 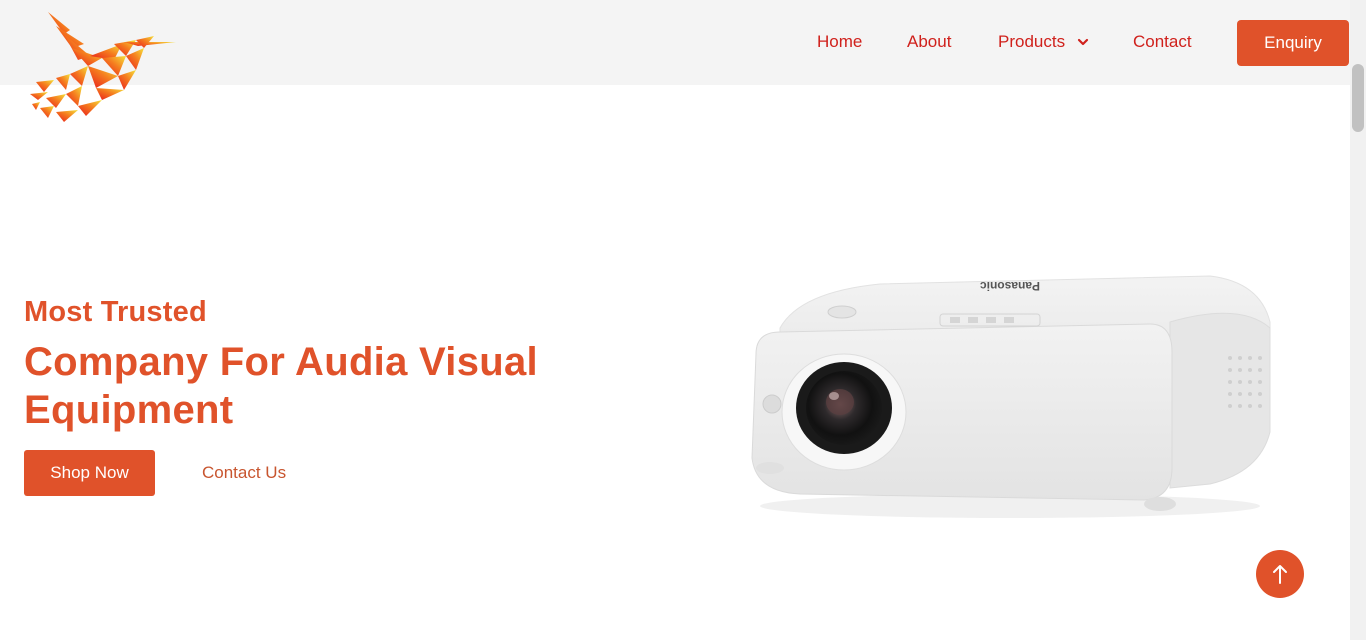 What do you see at coordinates (1031, 42) in the screenshot?
I see `nav-products-link: Products` at bounding box center [1031, 42].